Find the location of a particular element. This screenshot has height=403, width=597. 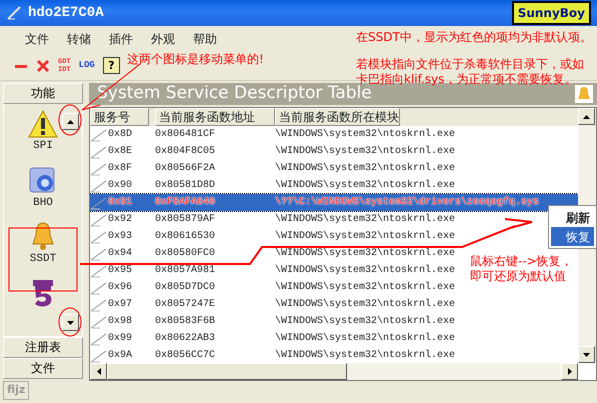

column-header: 当前服务函数地址 is located at coordinates (215, 117).